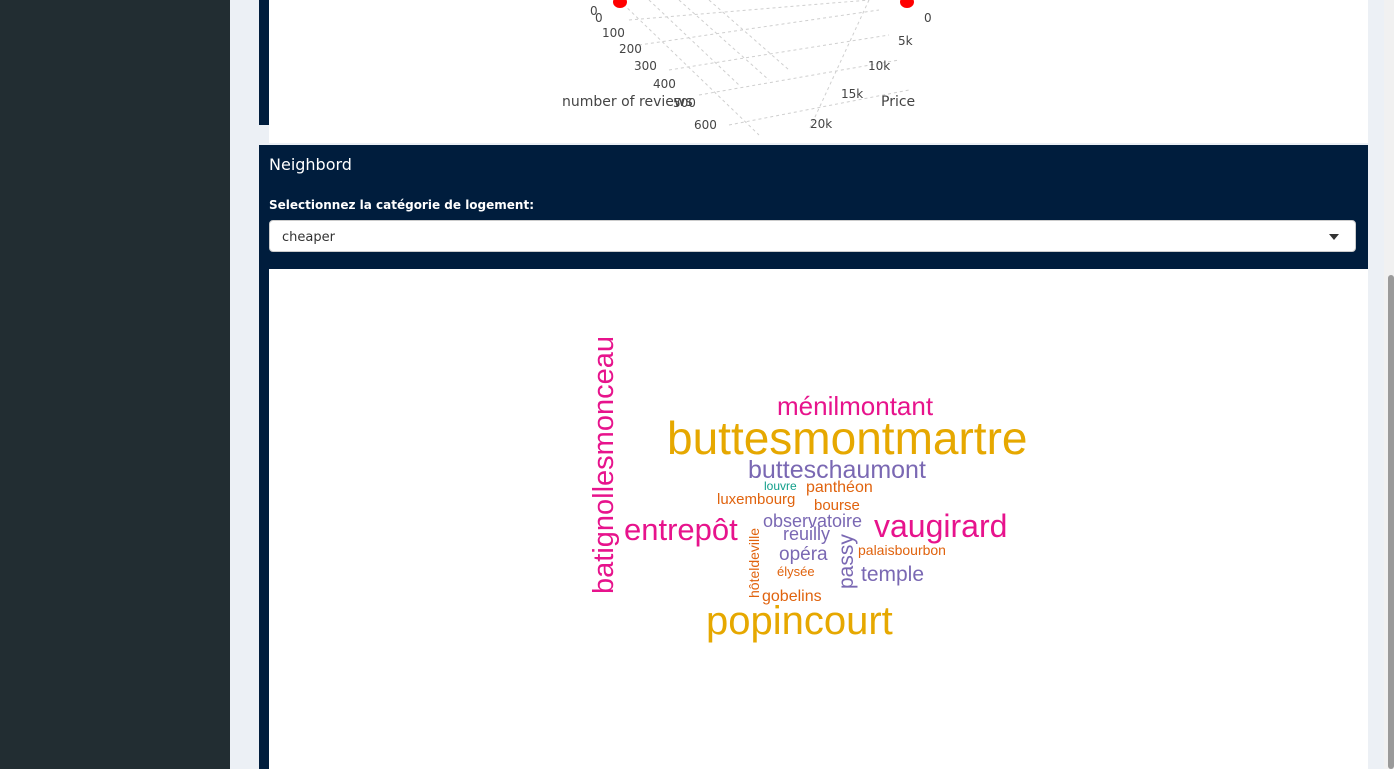 Image resolution: width=1394 pixels, height=769 pixels. What do you see at coordinates (893, 574) in the screenshot?
I see `wordcloud-word: temple` at bounding box center [893, 574].